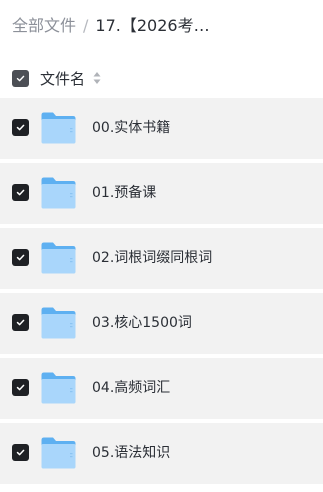  I want to click on file-row: 04.高频词汇, so click(161, 388).